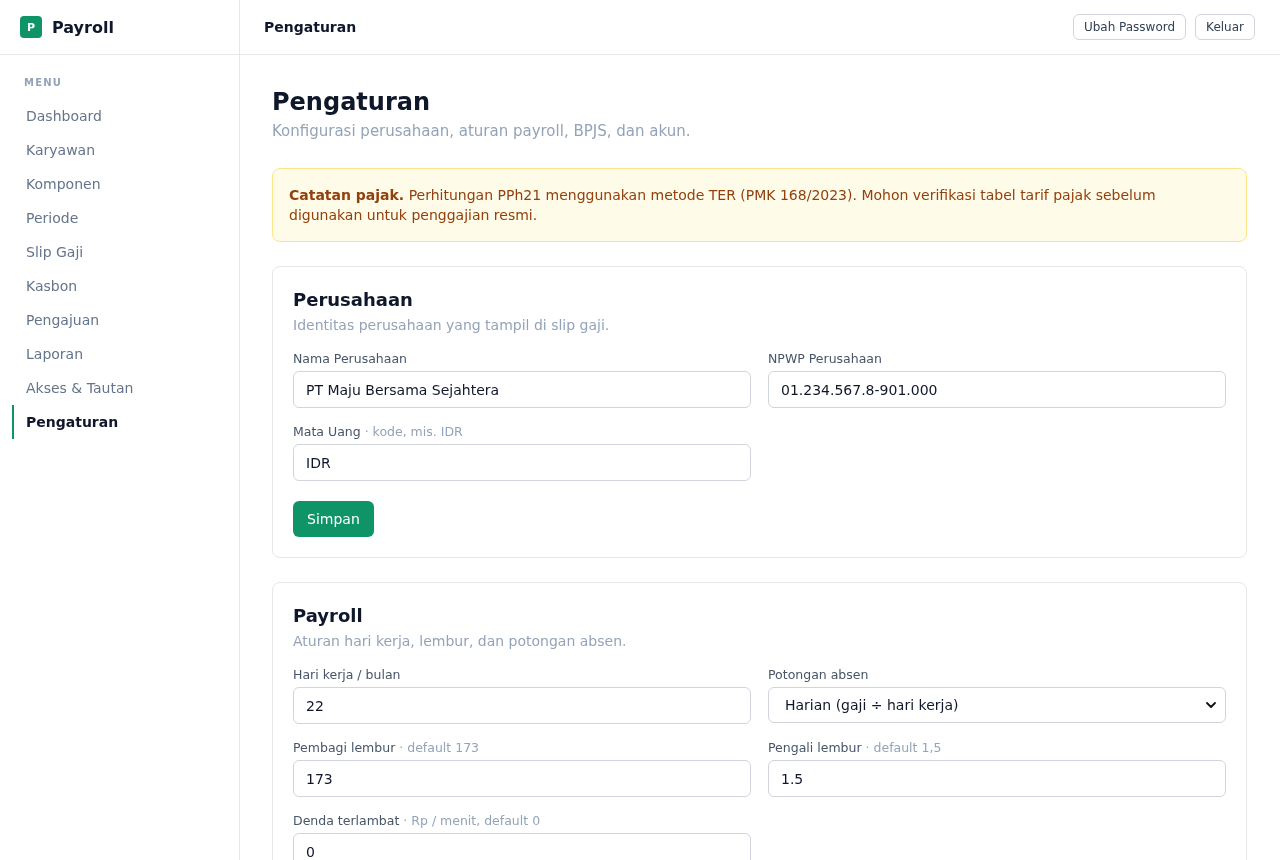 Image resolution: width=1280 pixels, height=860 pixels. I want to click on sidebar-item: Akses & Tautan, so click(119, 388).